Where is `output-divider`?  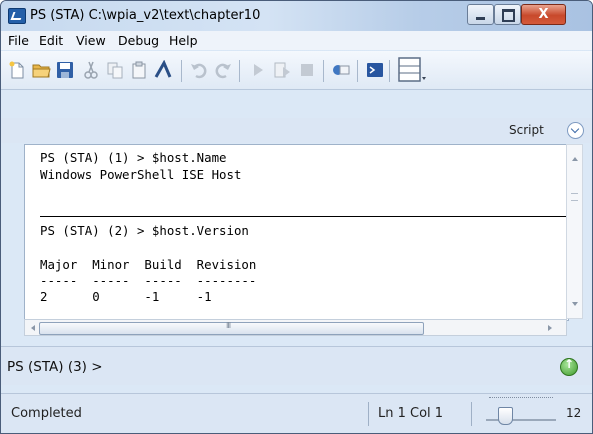 output-divider is located at coordinates (304, 216).